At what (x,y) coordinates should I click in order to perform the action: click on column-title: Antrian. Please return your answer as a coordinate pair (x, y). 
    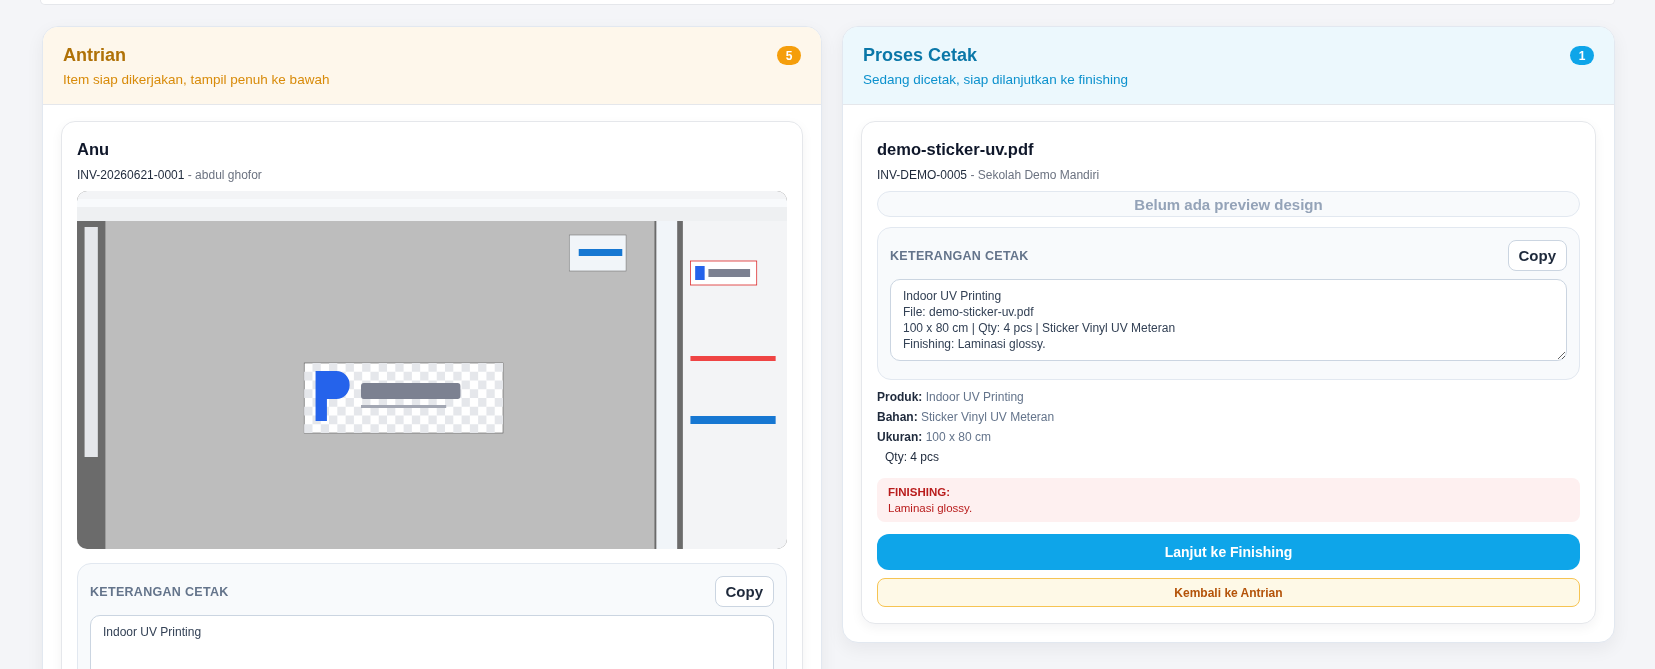
    Looking at the image, I should click on (95, 55).